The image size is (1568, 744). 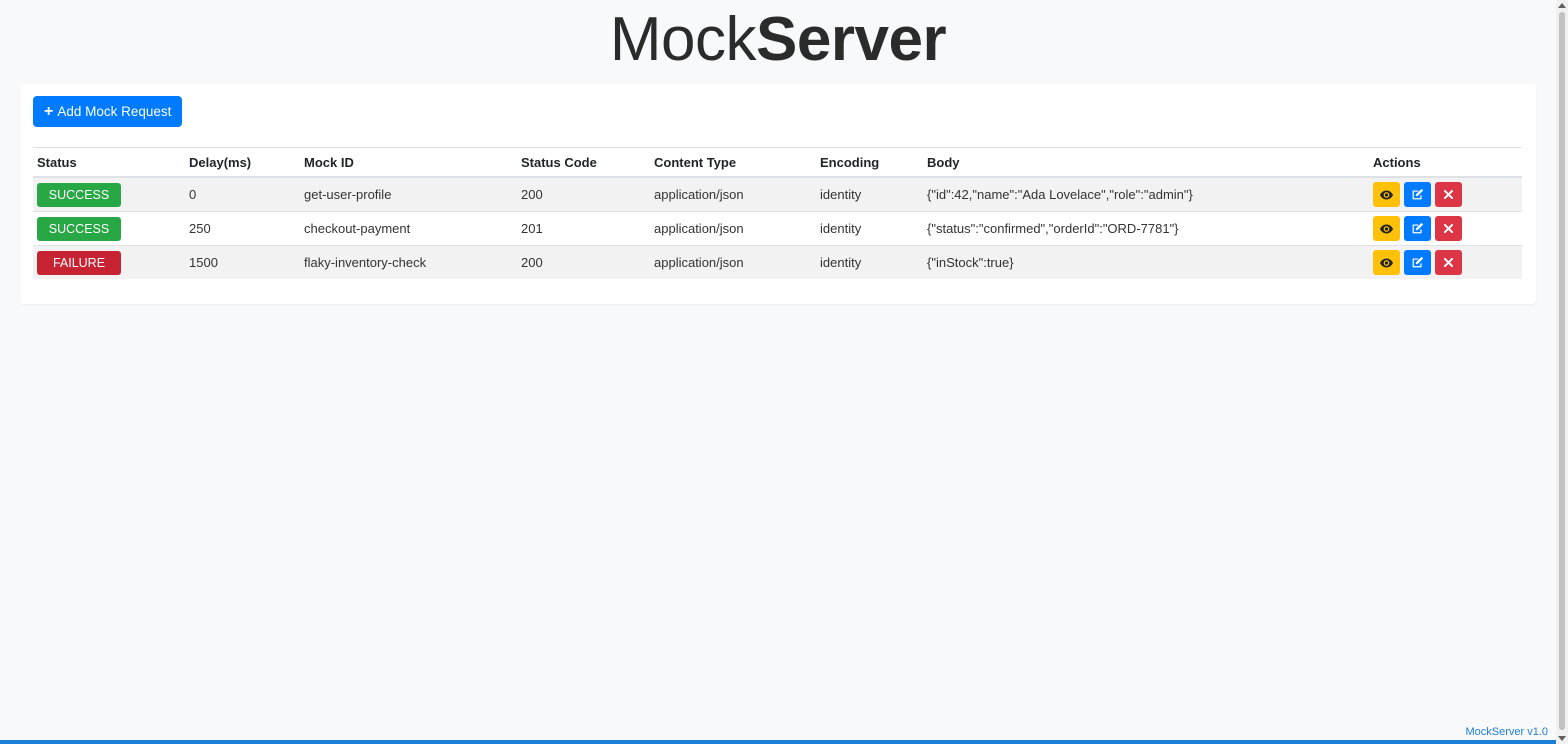 I want to click on cell-status: FAILURE, so click(x=109, y=262).